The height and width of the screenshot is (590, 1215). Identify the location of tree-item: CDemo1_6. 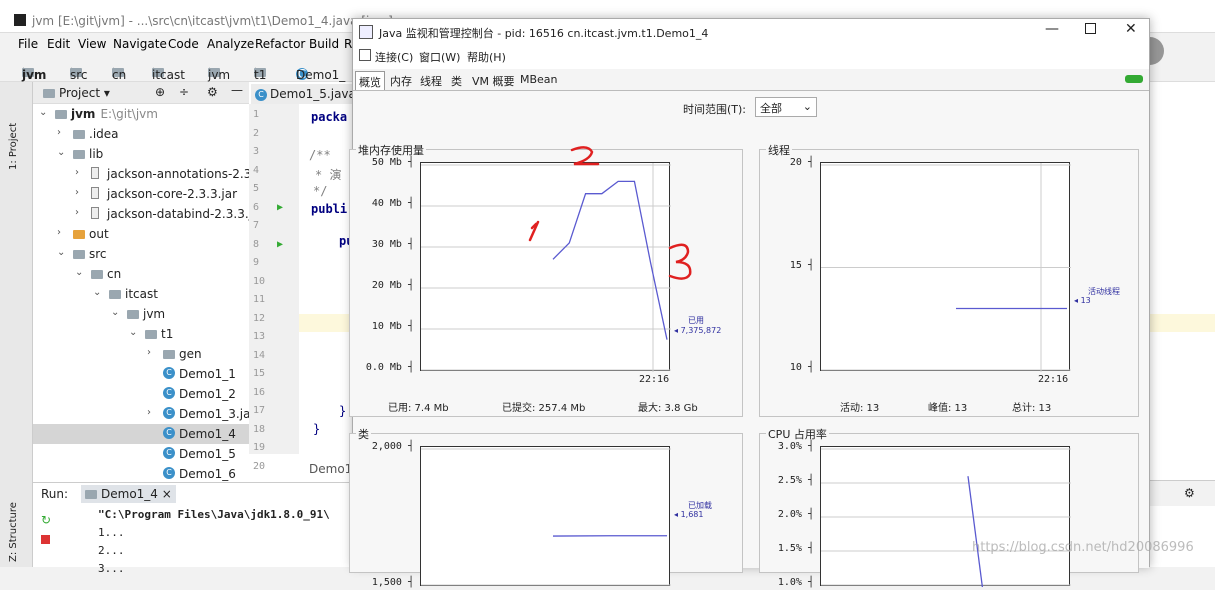
(141, 474).